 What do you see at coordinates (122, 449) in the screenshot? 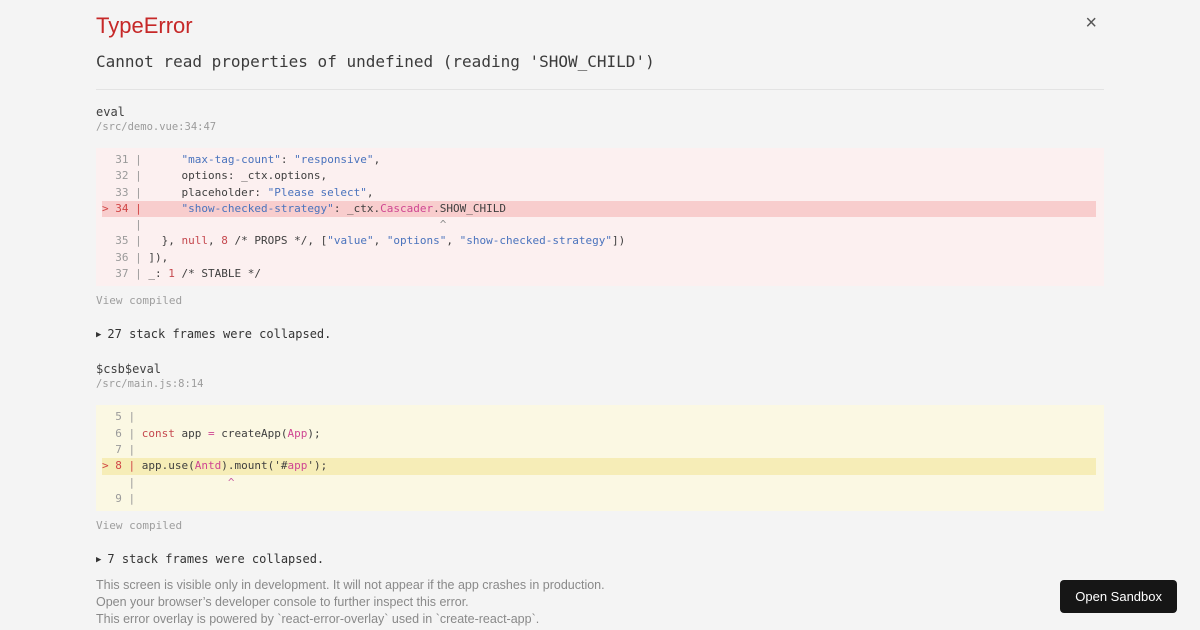
I see `code-line: 7 |` at bounding box center [122, 449].